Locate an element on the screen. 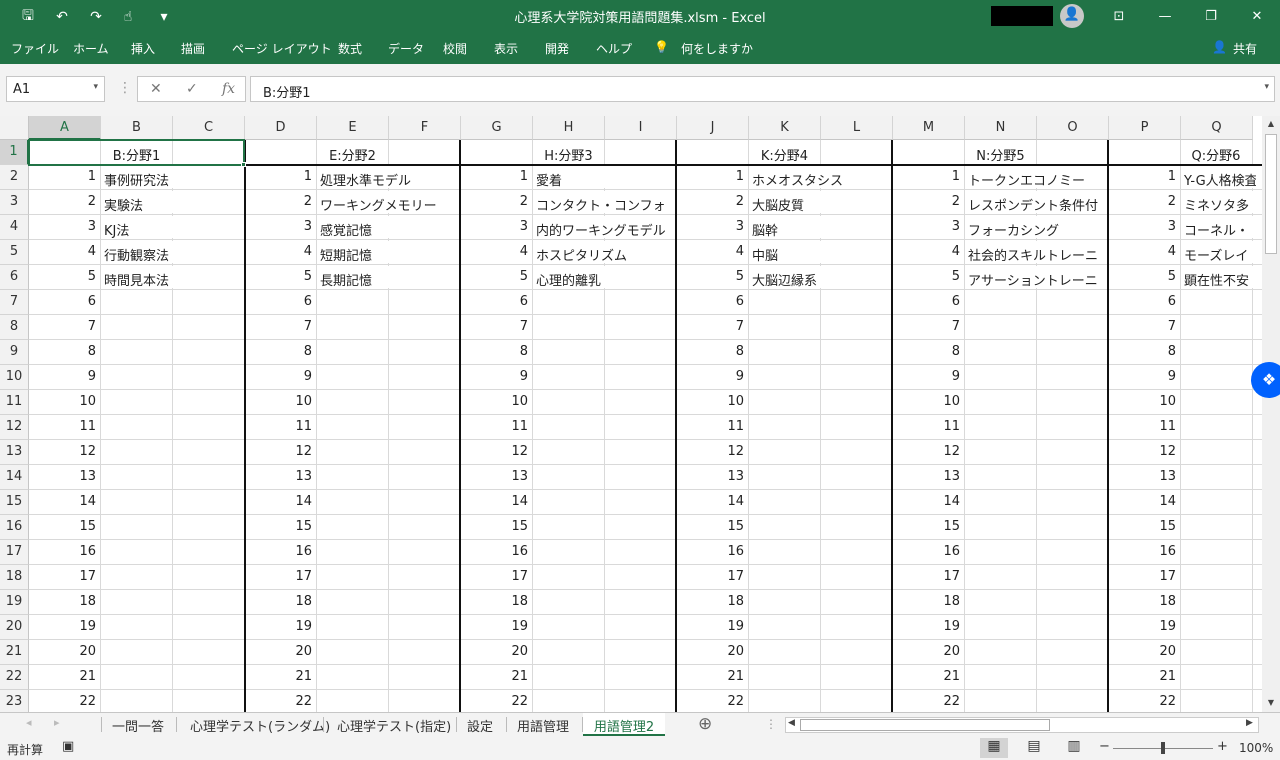  row-header-18: 18 is located at coordinates (14, 577).